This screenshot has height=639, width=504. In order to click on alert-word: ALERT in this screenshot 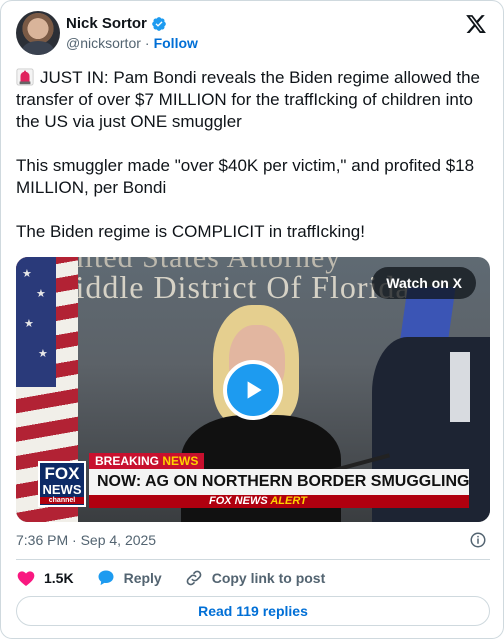, I will do `click(288, 501)`.